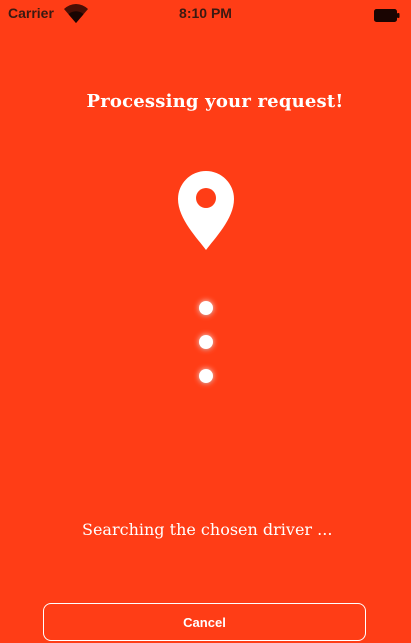  Describe the element at coordinates (215, 101) in the screenshot. I see `page-title: Processing your request!` at that location.